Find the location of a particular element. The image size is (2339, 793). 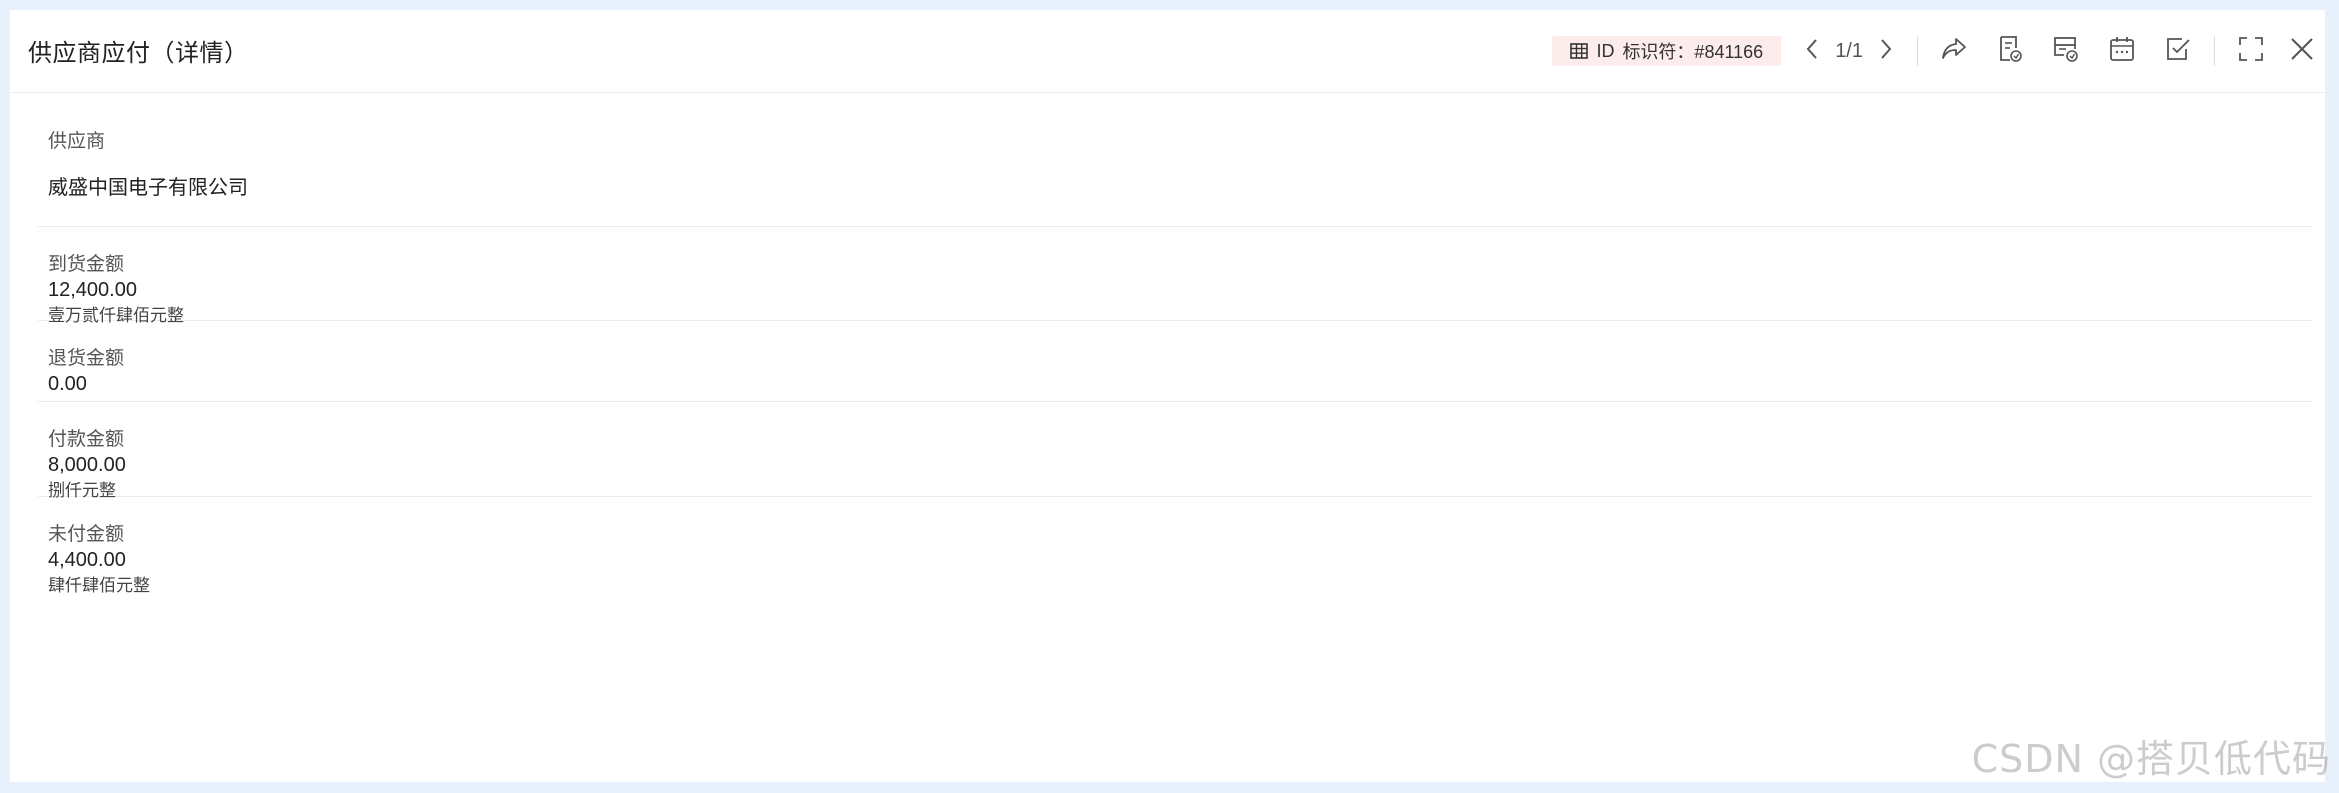

field-value: 8,000.00 is located at coordinates (87, 465).